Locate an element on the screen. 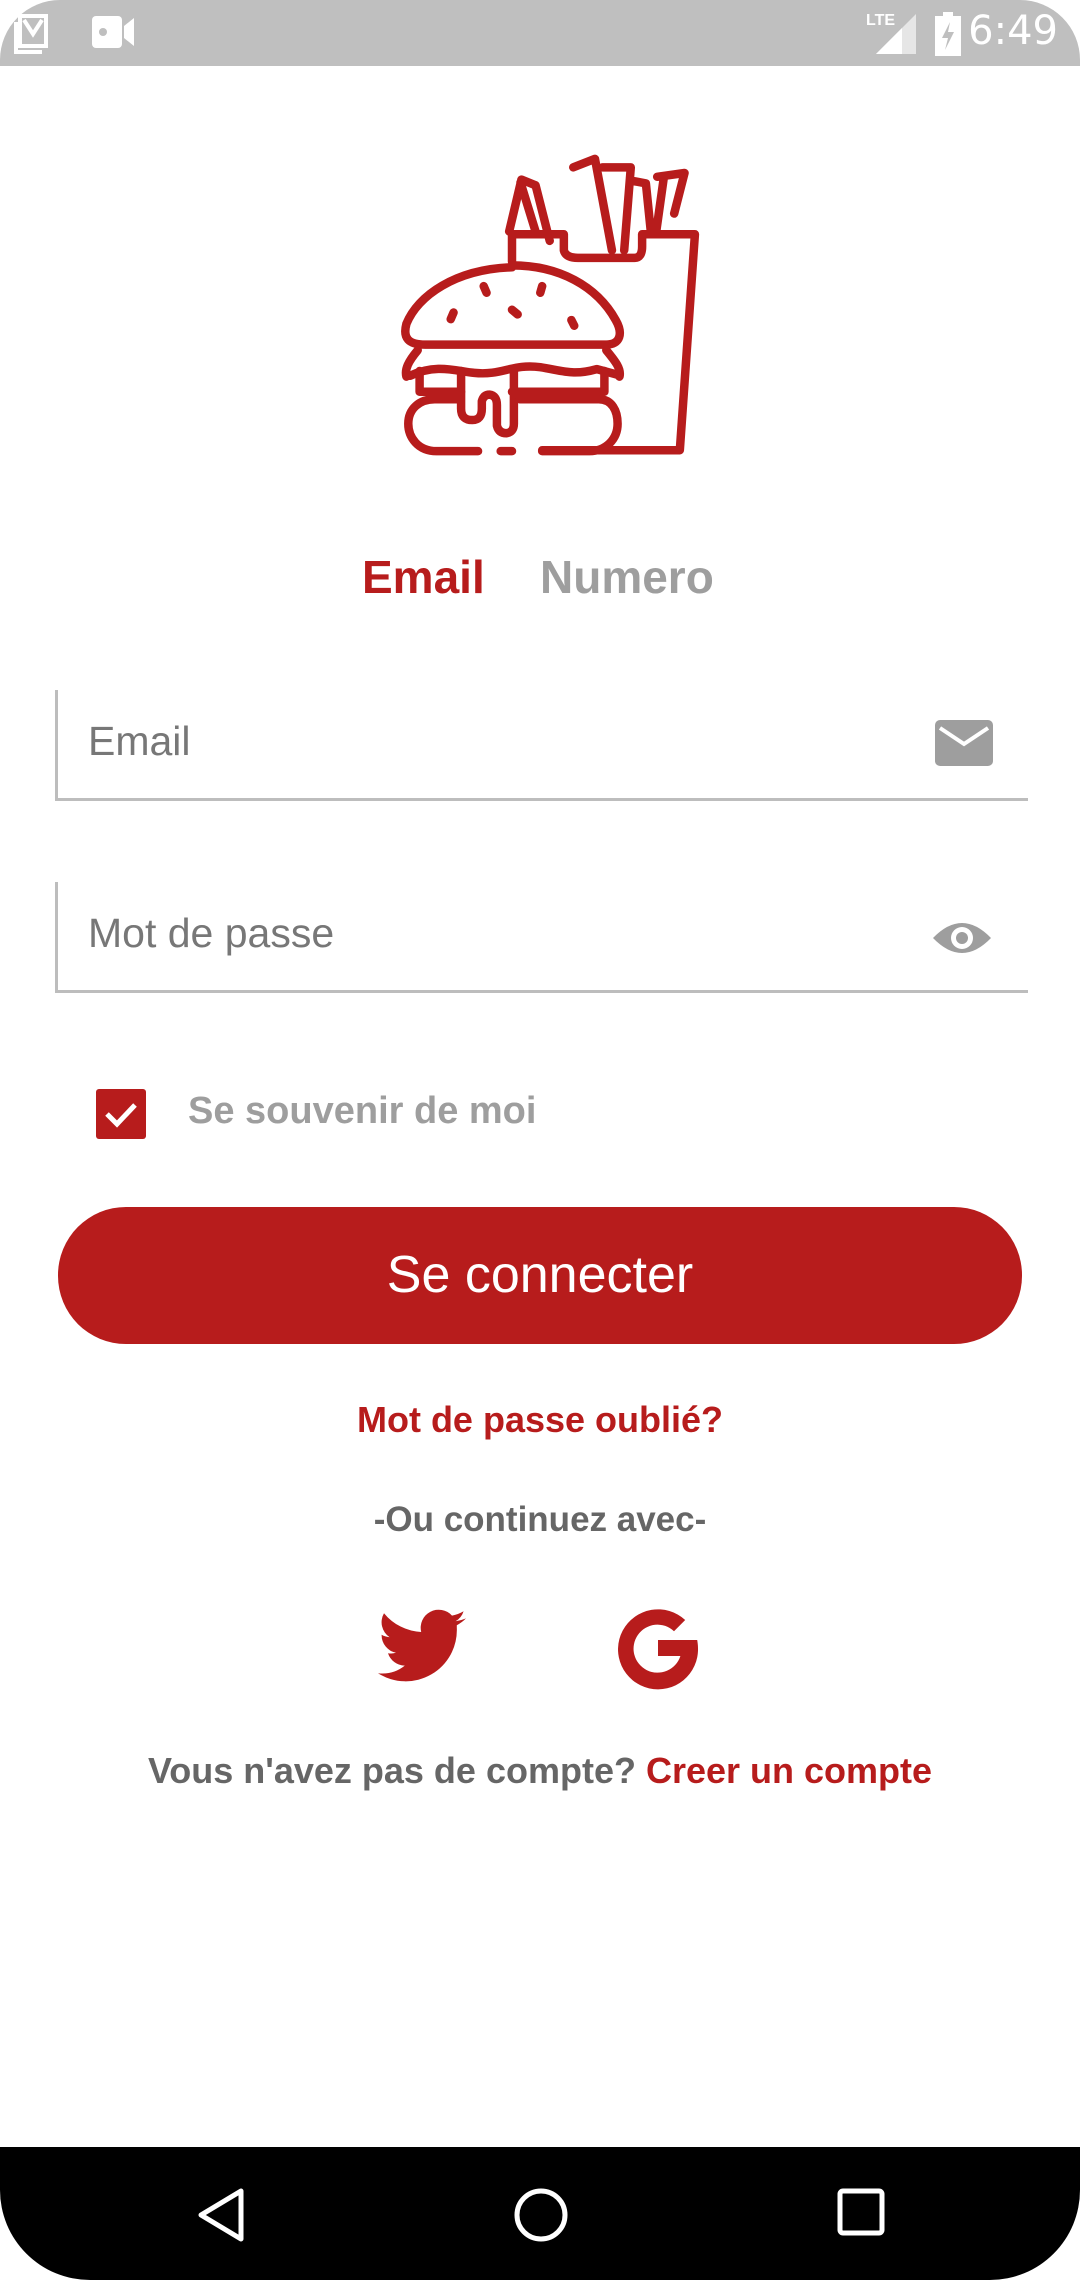 This screenshot has height=2280, width=1080. navigation-bar is located at coordinates (540, 2213).